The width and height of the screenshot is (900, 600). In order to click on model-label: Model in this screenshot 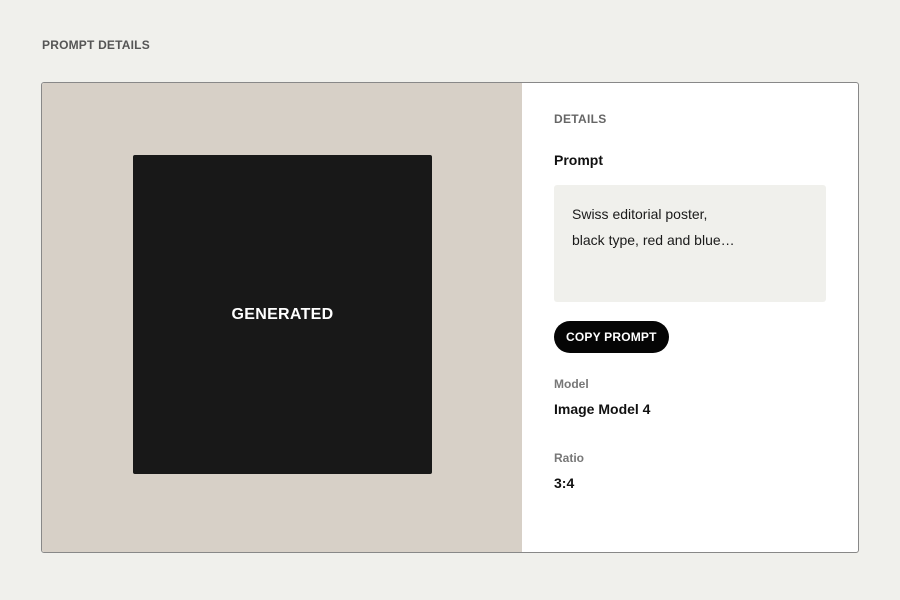, I will do `click(571, 384)`.